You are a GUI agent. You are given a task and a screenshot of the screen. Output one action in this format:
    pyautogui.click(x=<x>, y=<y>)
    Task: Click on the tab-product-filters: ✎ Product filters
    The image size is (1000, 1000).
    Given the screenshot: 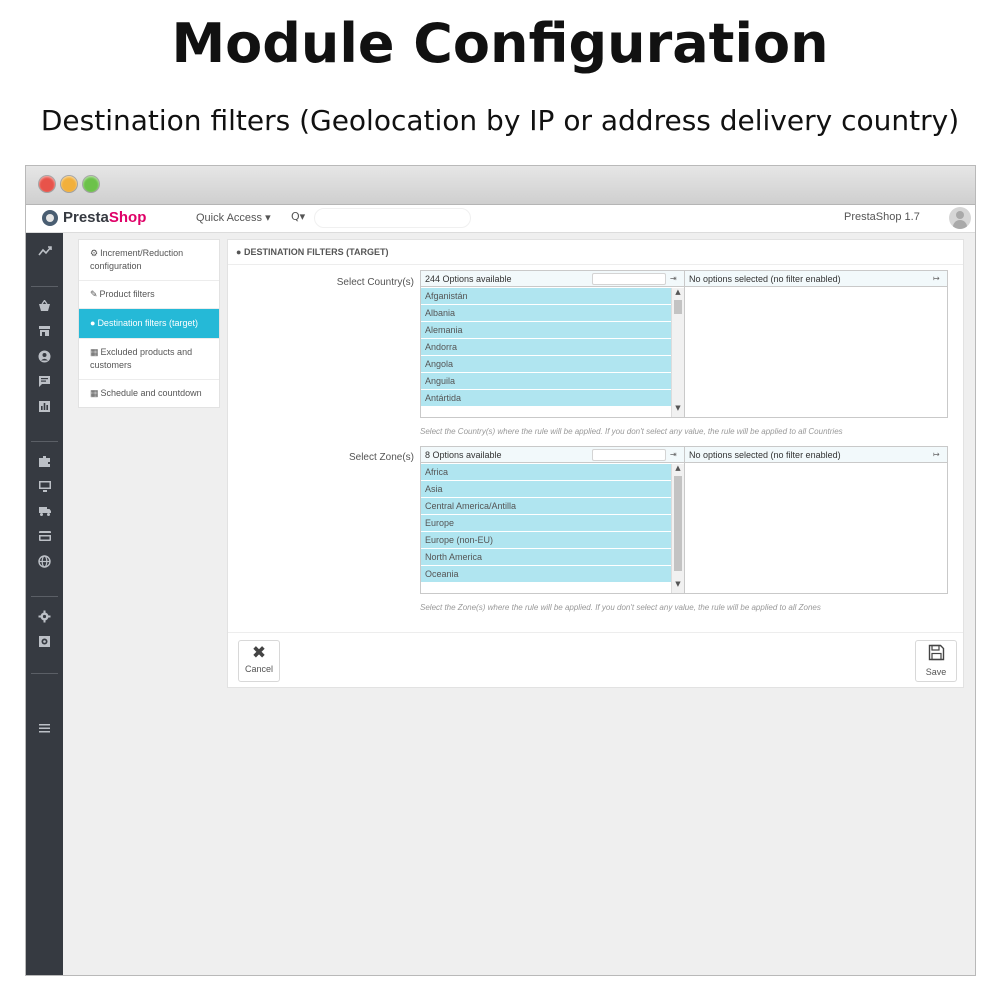 What is the action you would take?
    pyautogui.click(x=149, y=295)
    